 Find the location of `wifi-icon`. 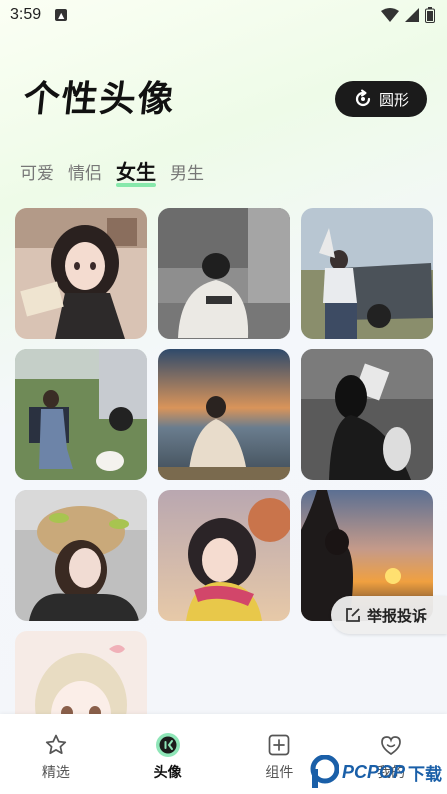

wifi-icon is located at coordinates (390, 15).